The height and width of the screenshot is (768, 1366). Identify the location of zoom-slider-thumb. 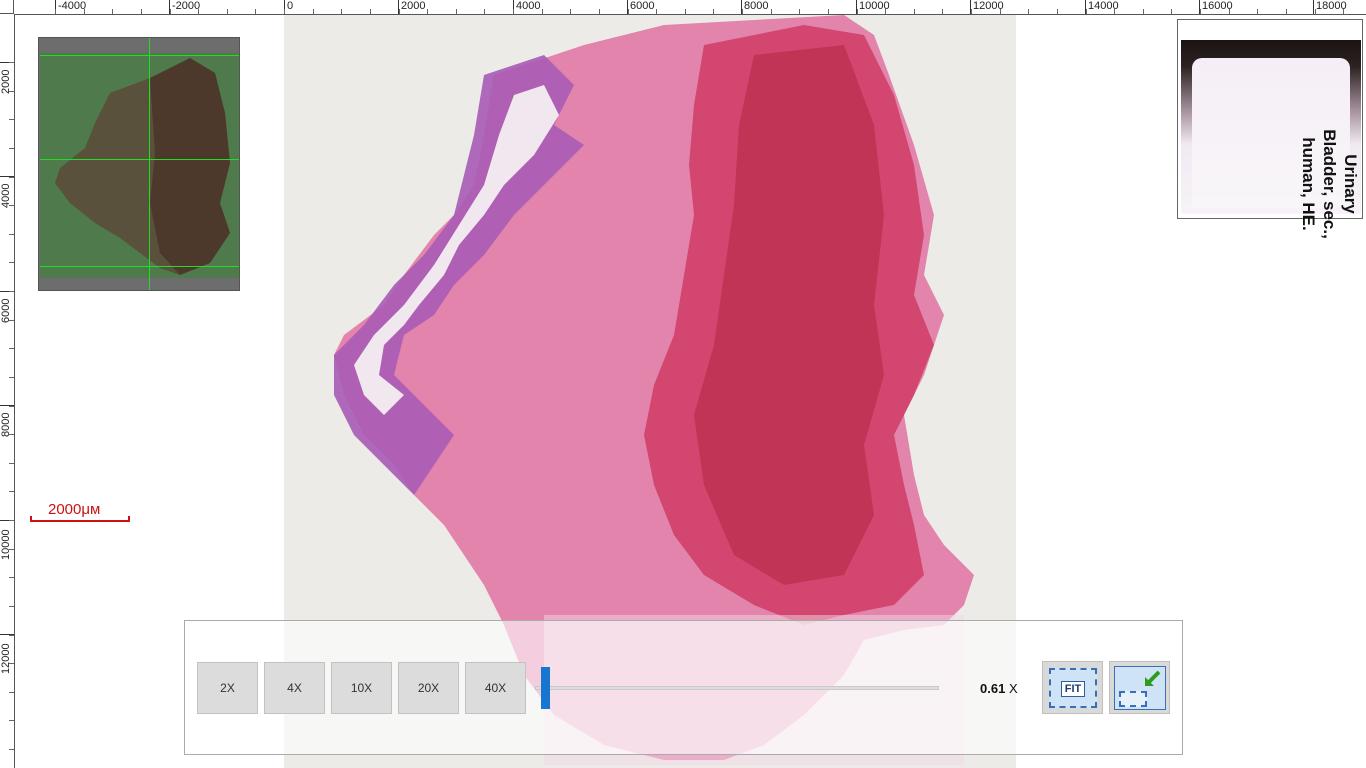
(545, 688).